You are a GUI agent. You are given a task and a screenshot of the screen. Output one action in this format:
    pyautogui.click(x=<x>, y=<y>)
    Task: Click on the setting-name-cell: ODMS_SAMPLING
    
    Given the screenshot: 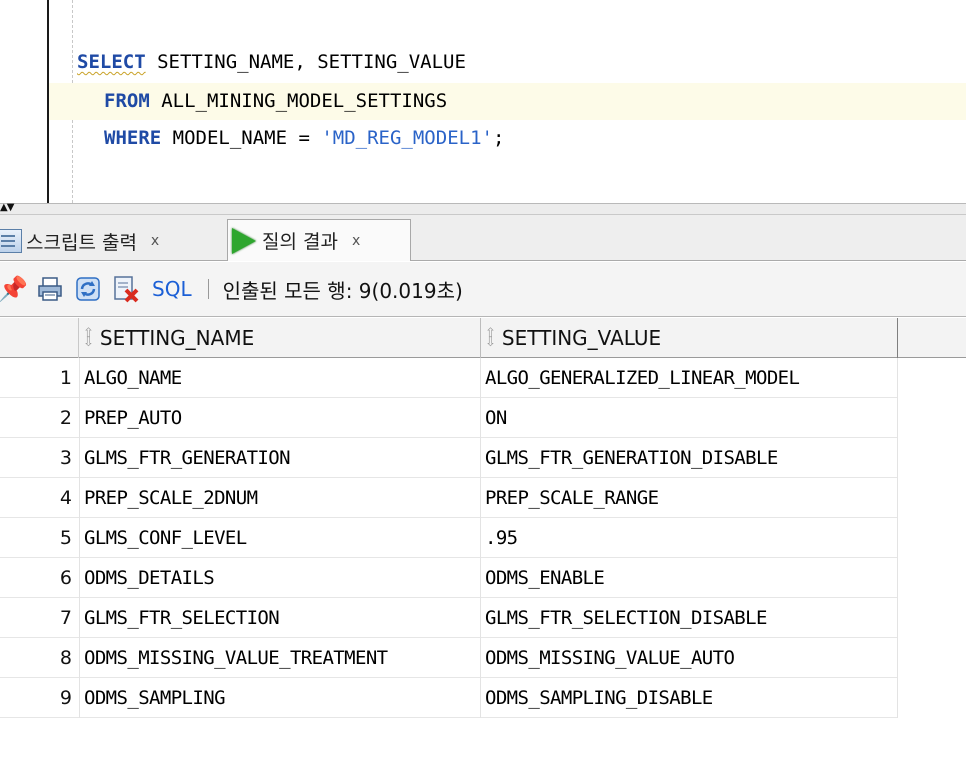 What is the action you would take?
    pyautogui.click(x=280, y=698)
    